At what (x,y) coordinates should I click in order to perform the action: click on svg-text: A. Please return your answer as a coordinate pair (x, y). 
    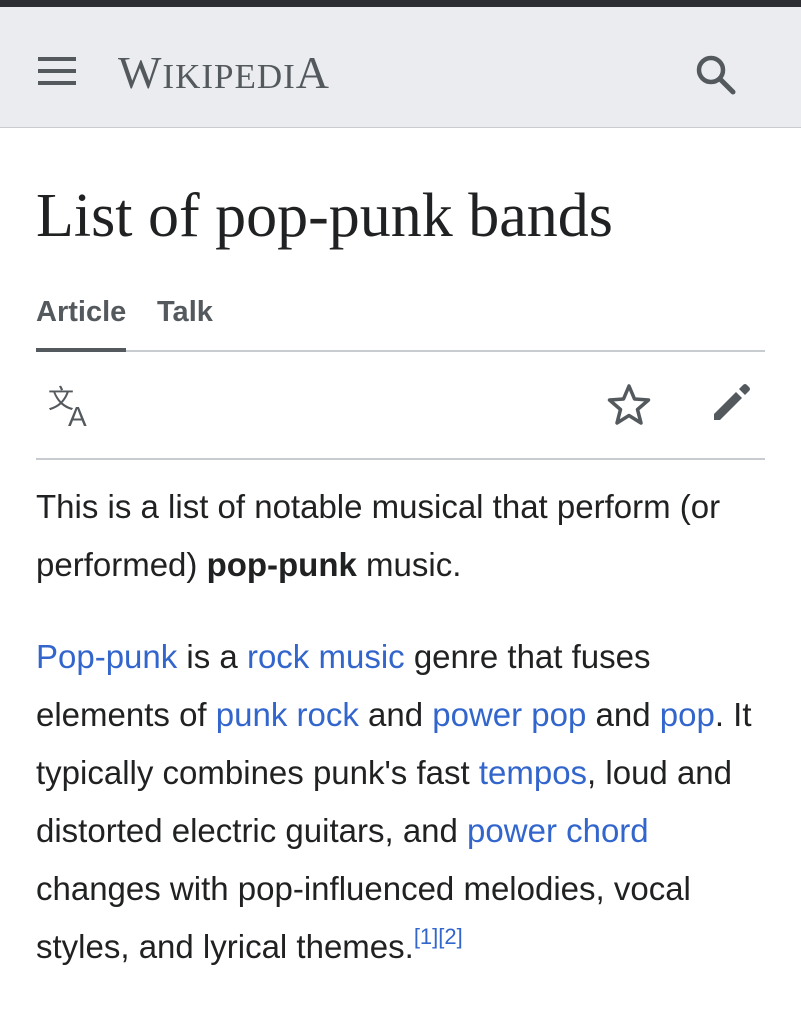
    Looking at the image, I should click on (77, 414).